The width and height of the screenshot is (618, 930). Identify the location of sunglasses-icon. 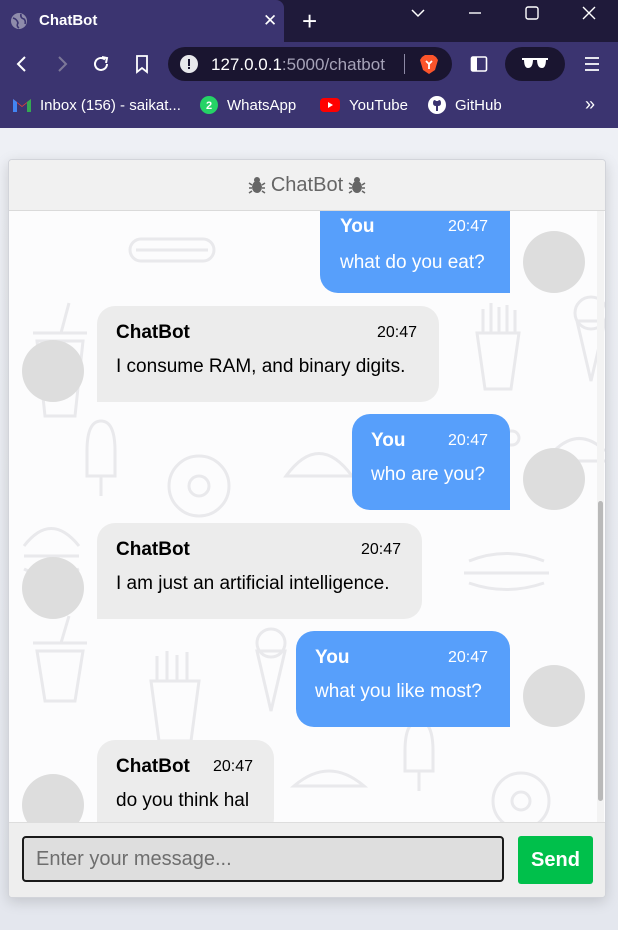
(535, 66).